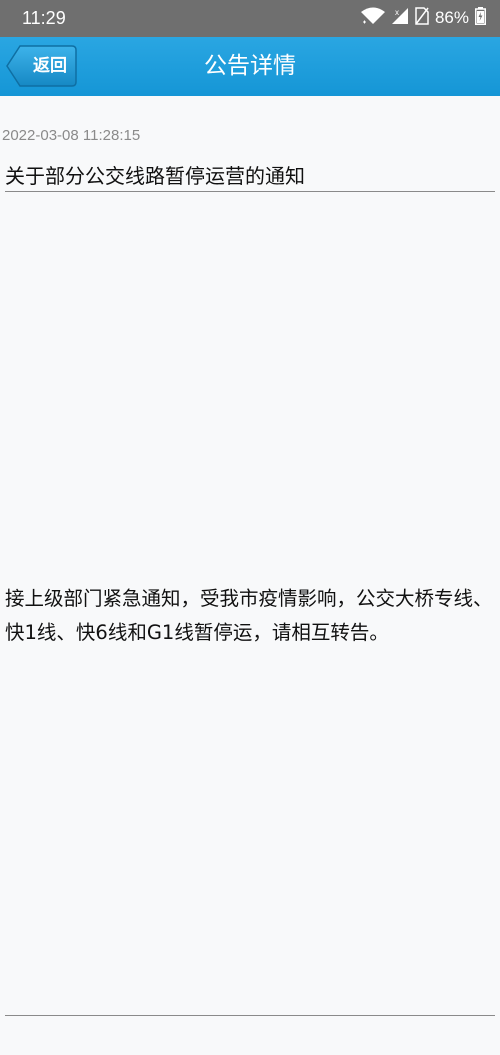 The height and width of the screenshot is (1055, 500). I want to click on signal-icon: x, so click(400, 18).